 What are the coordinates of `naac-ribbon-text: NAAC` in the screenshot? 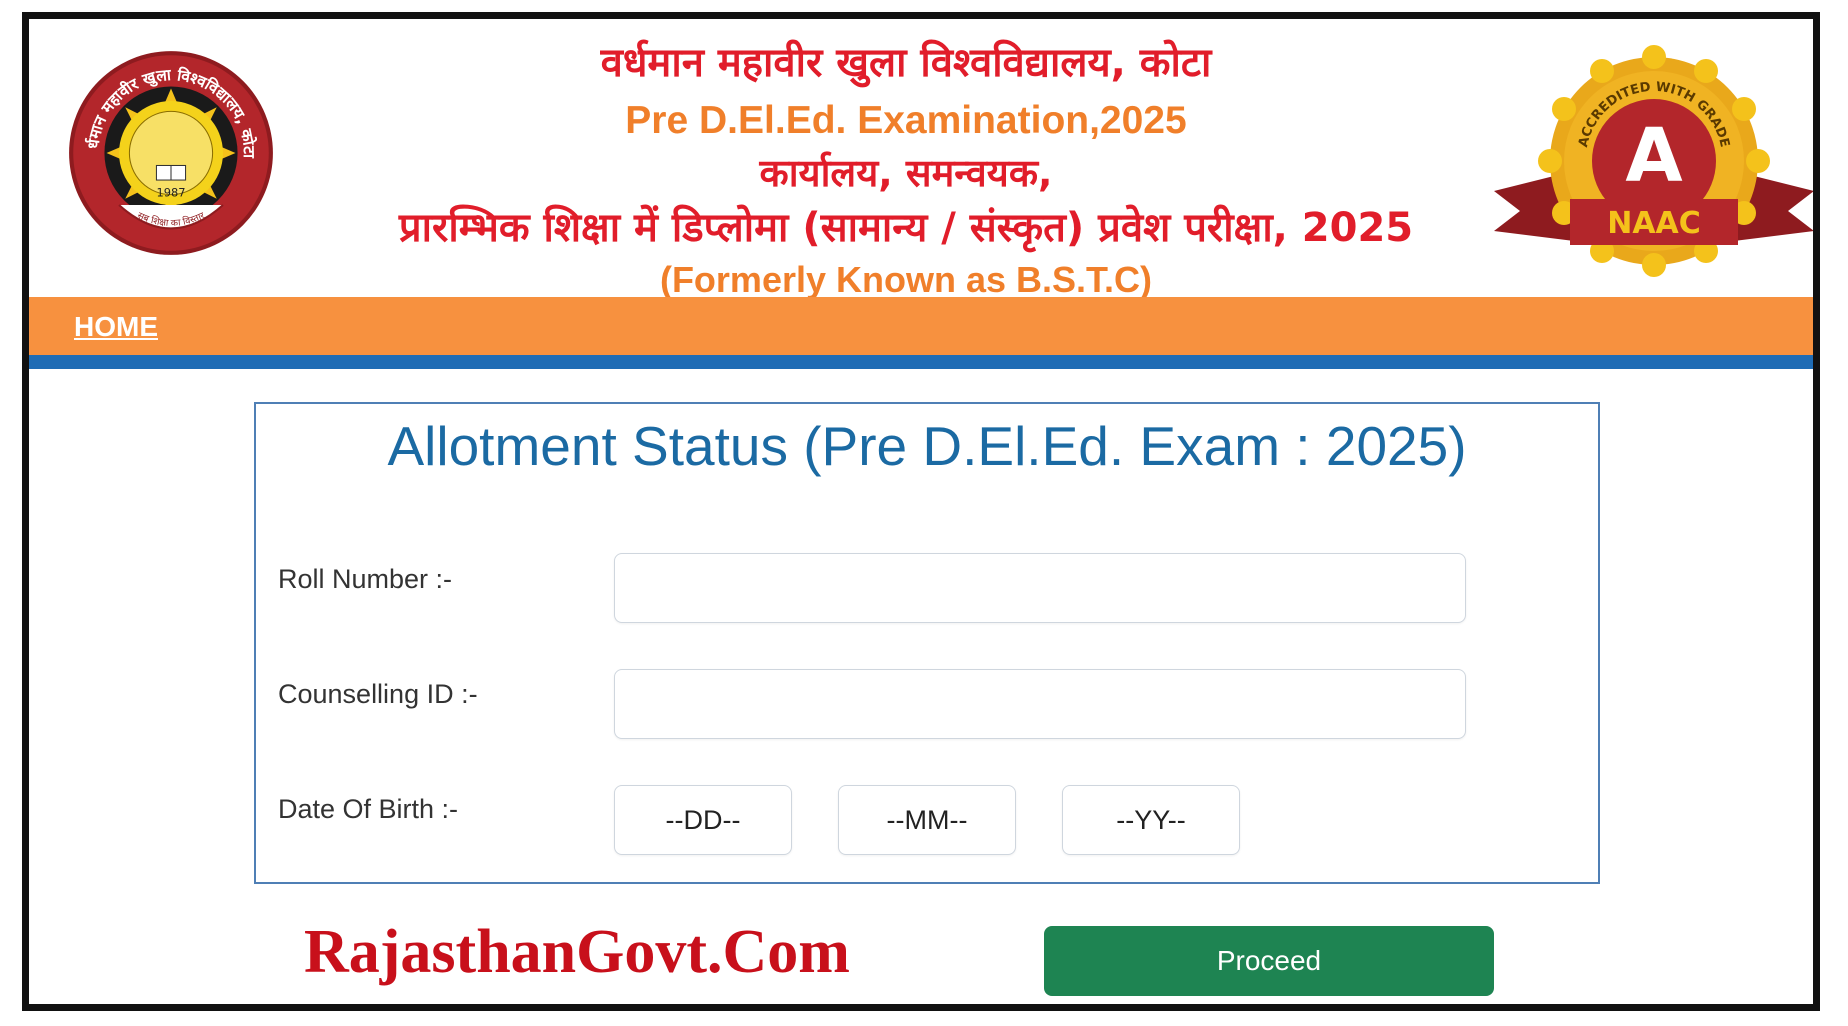 It's located at (1654, 223).